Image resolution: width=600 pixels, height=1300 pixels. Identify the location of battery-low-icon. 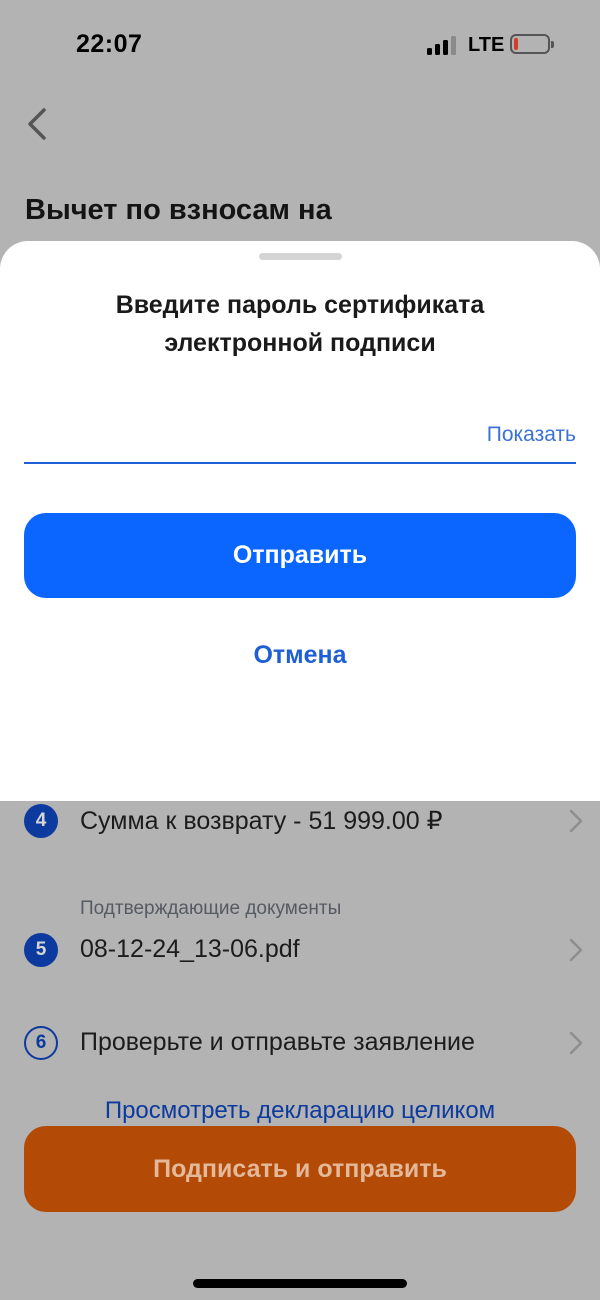
(532, 44).